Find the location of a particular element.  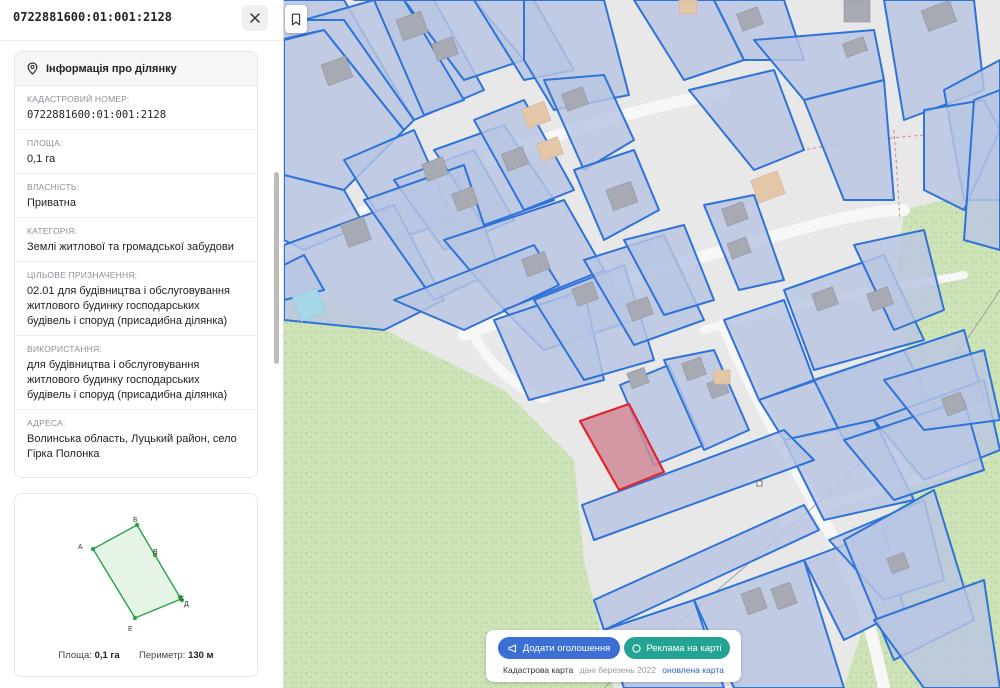

field-value: 0722881600:01:001:2128 is located at coordinates (97, 115).